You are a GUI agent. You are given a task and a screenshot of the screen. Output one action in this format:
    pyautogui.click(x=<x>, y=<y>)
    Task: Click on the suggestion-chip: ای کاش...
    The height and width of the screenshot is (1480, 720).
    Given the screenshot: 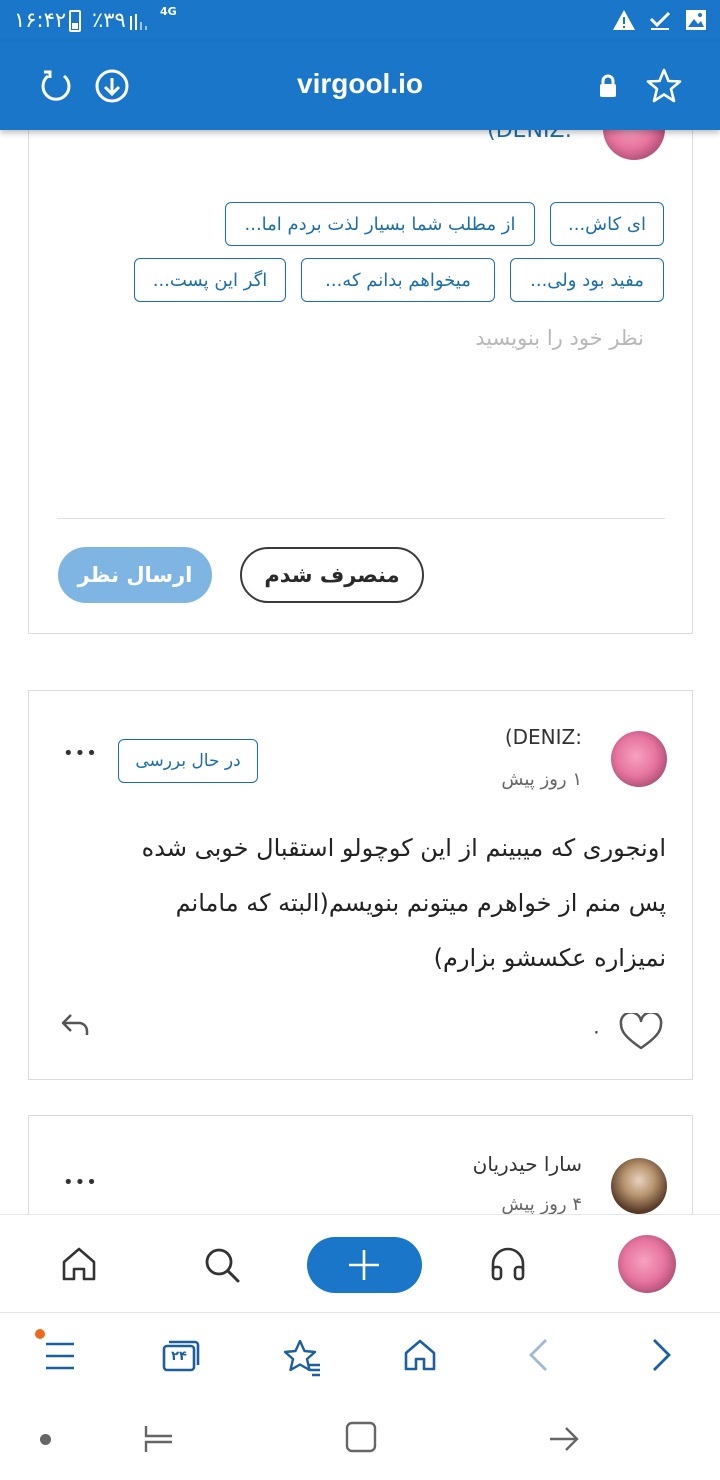 What is the action you would take?
    pyautogui.click(x=607, y=224)
    